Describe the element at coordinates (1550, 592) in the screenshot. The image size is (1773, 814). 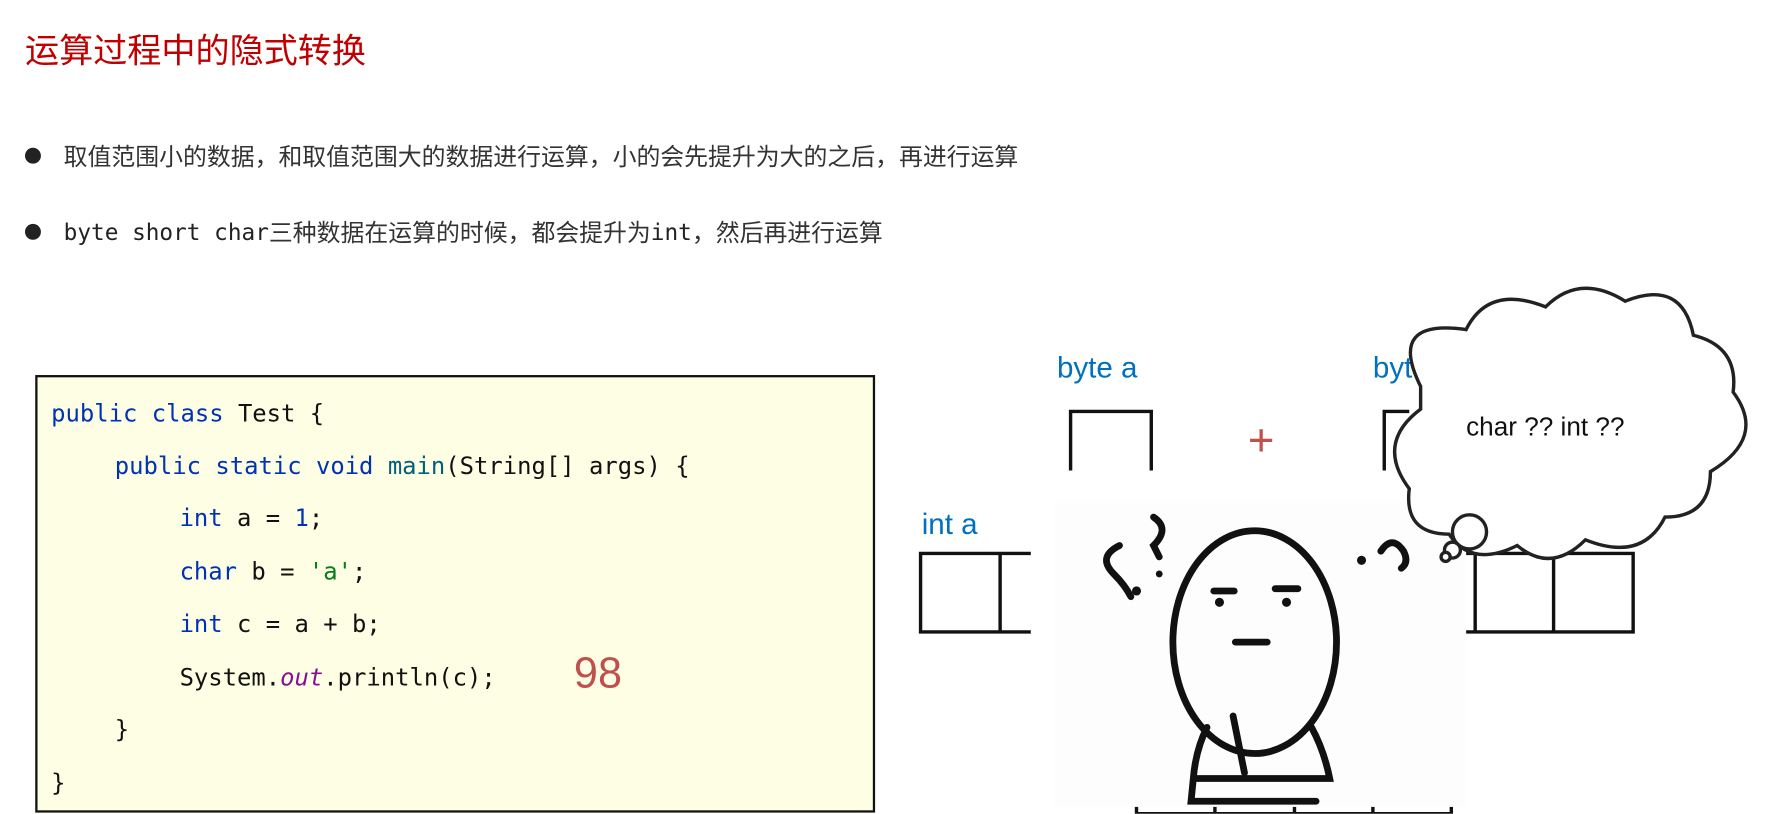
I see `int-b-box` at that location.